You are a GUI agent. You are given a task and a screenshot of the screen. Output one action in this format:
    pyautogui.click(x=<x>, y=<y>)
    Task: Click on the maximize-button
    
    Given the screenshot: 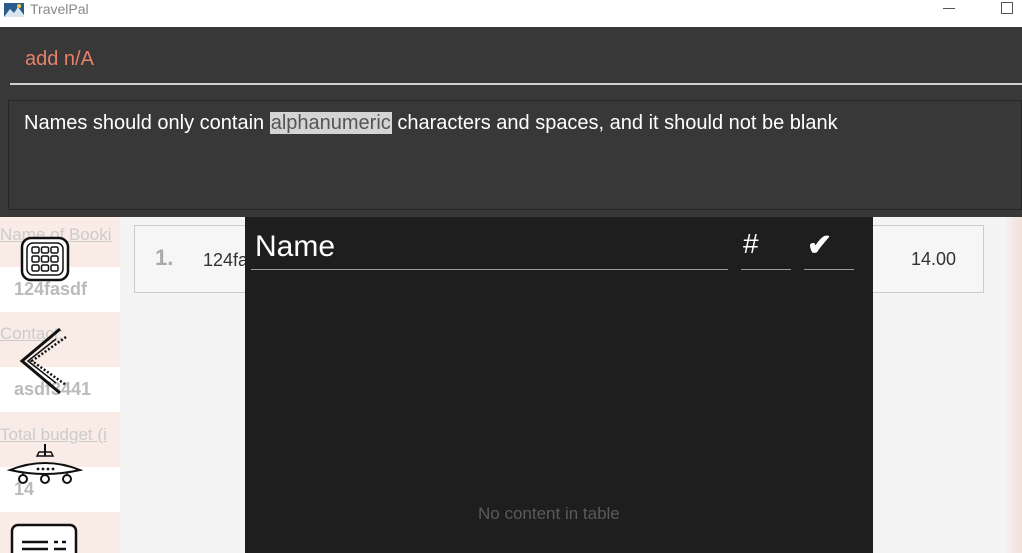 What is the action you would take?
    pyautogui.click(x=1007, y=8)
    